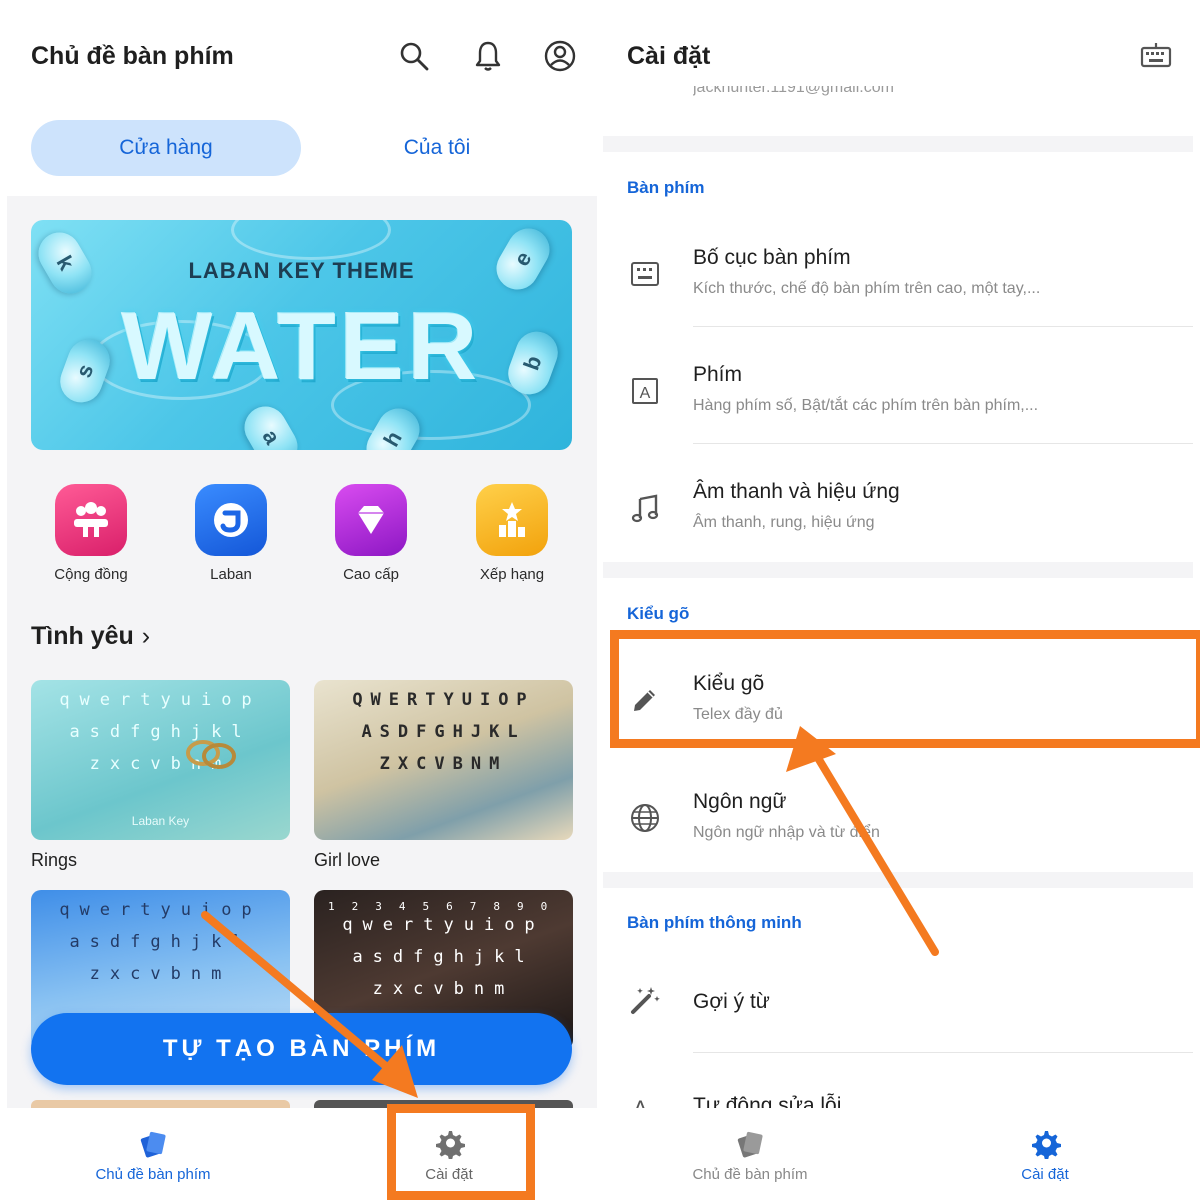  I want to click on section-header-typing: Kiểu gõ, so click(658, 613).